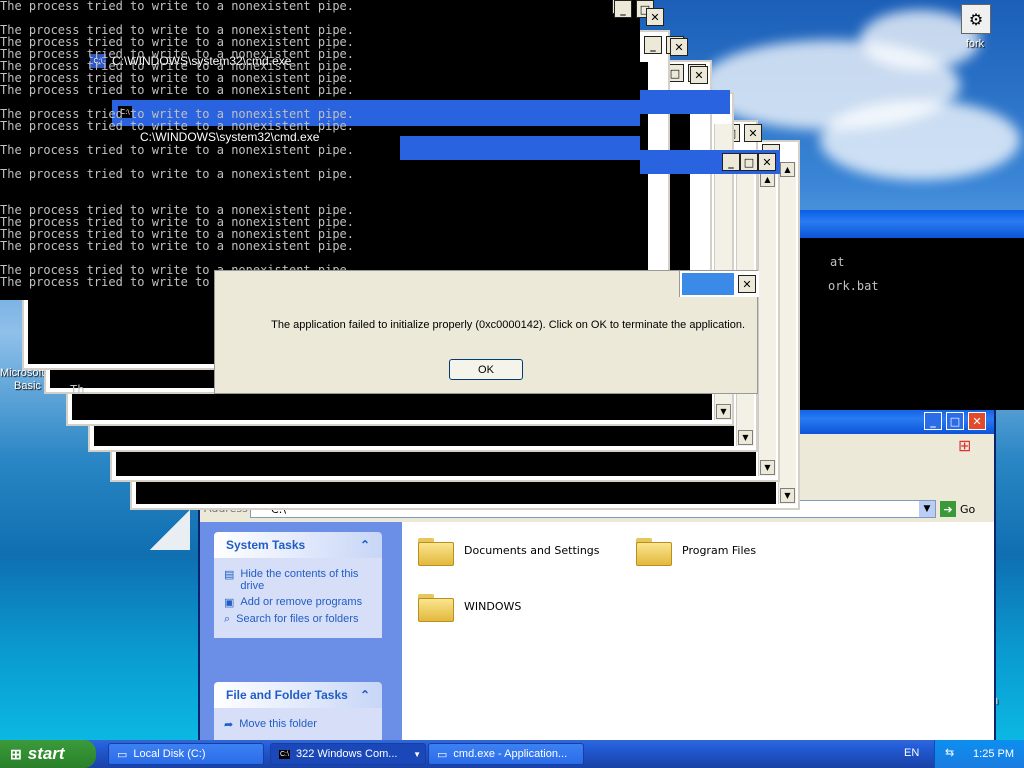 This screenshot has height=768, width=1024. Describe the element at coordinates (708, 284) in the screenshot. I see `dialog-titlebar-fill` at that location.